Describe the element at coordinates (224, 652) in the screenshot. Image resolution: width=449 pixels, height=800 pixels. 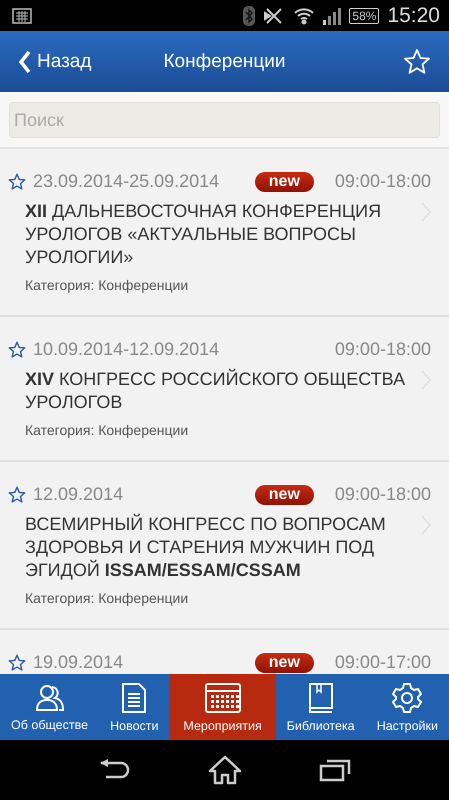
I see `event-item: 19.09.2014 new 09:00-17:00` at that location.